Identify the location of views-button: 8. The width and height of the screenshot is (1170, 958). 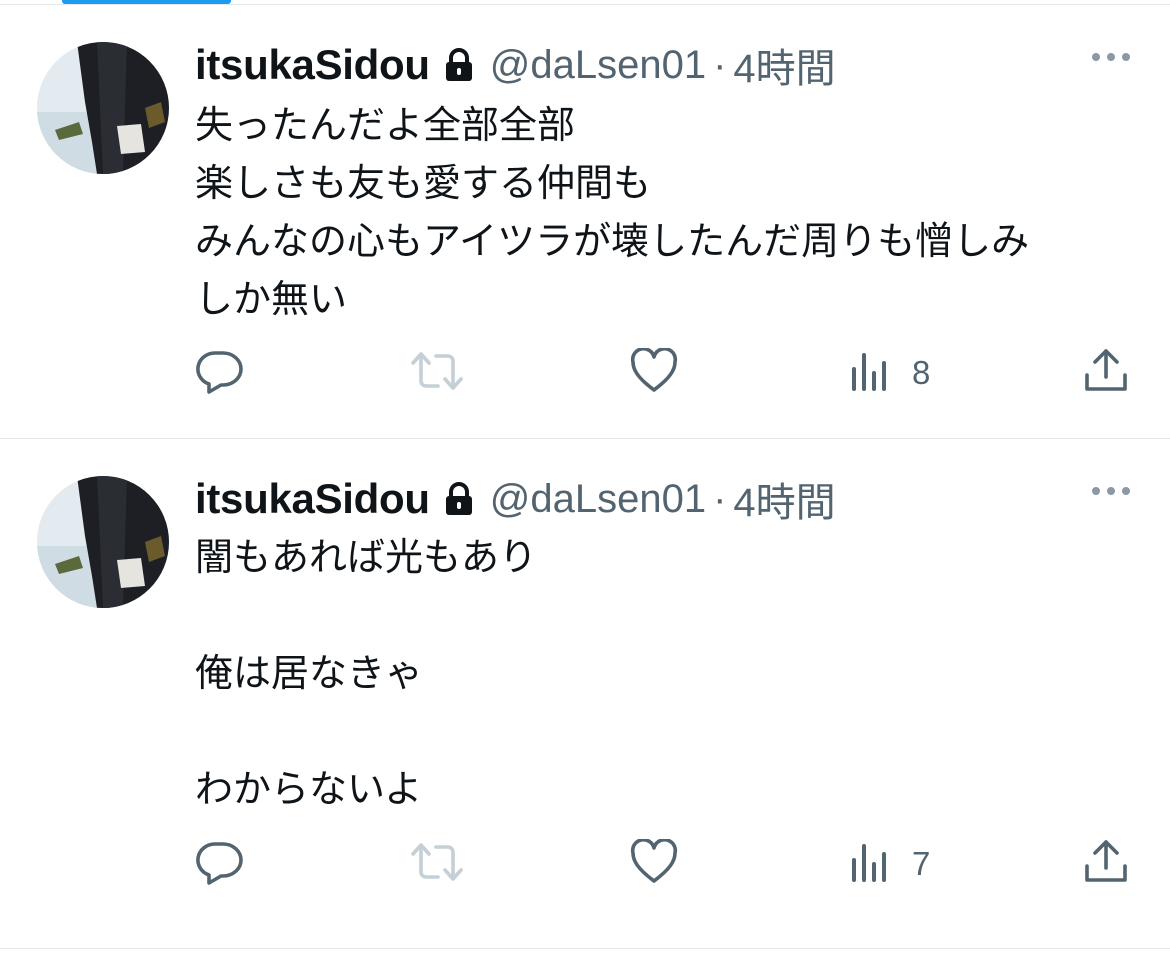
(889, 373).